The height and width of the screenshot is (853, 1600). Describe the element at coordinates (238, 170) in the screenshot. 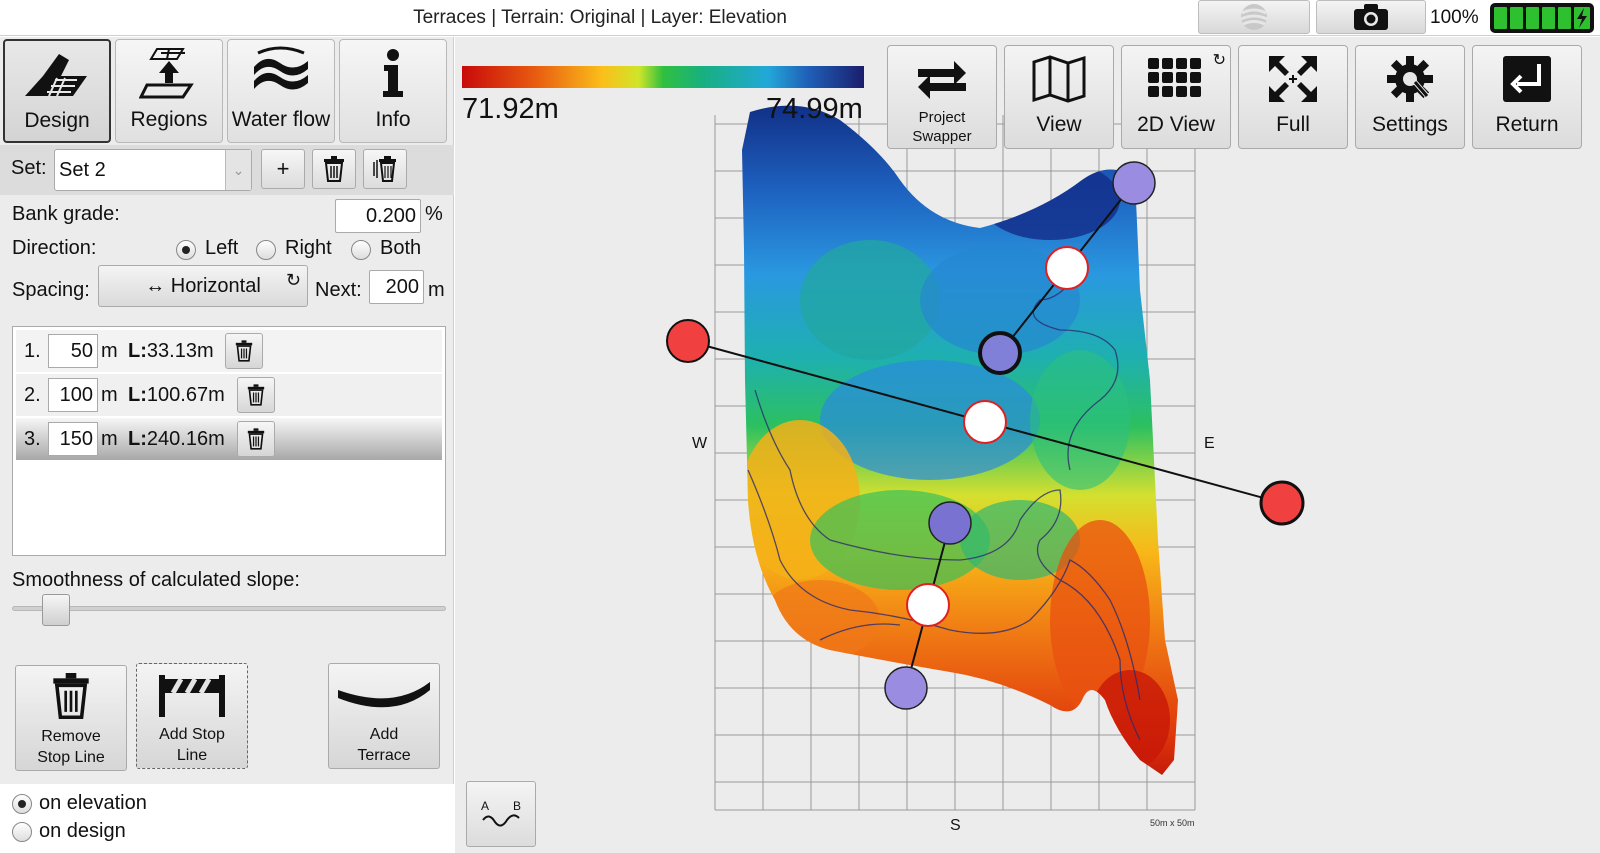

I see `chevron-down-icon: ⌄` at that location.